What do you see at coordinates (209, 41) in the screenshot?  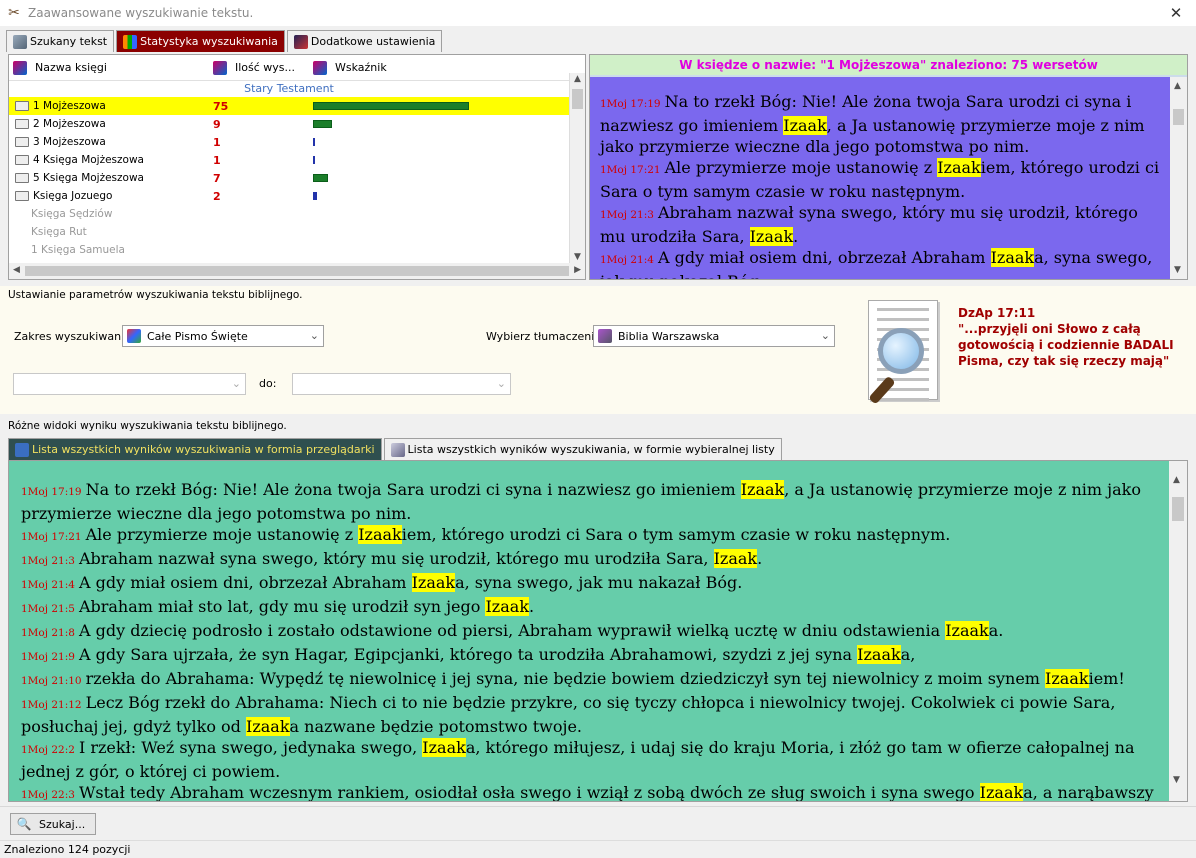 I see `tab-label: Statystyka wyszukiwania` at bounding box center [209, 41].